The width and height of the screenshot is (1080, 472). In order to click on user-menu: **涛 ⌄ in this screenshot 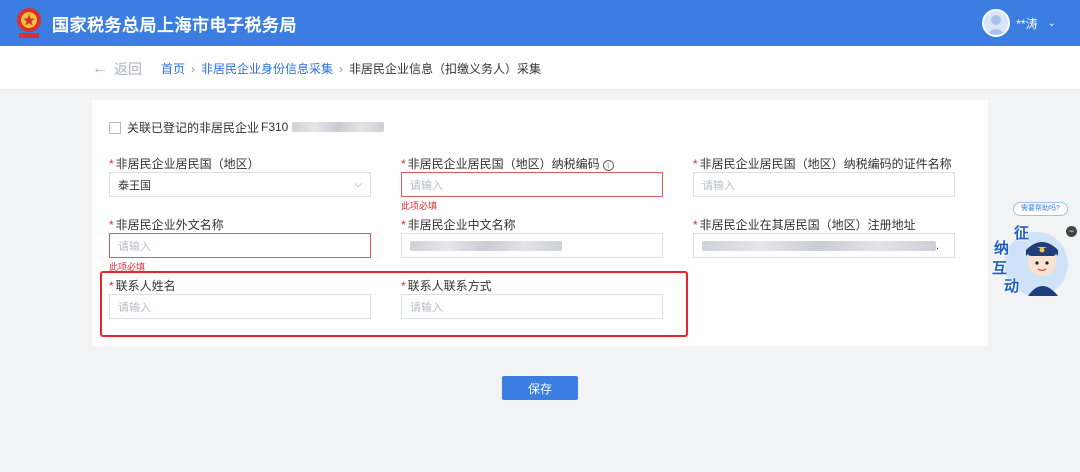, I will do `click(1019, 23)`.